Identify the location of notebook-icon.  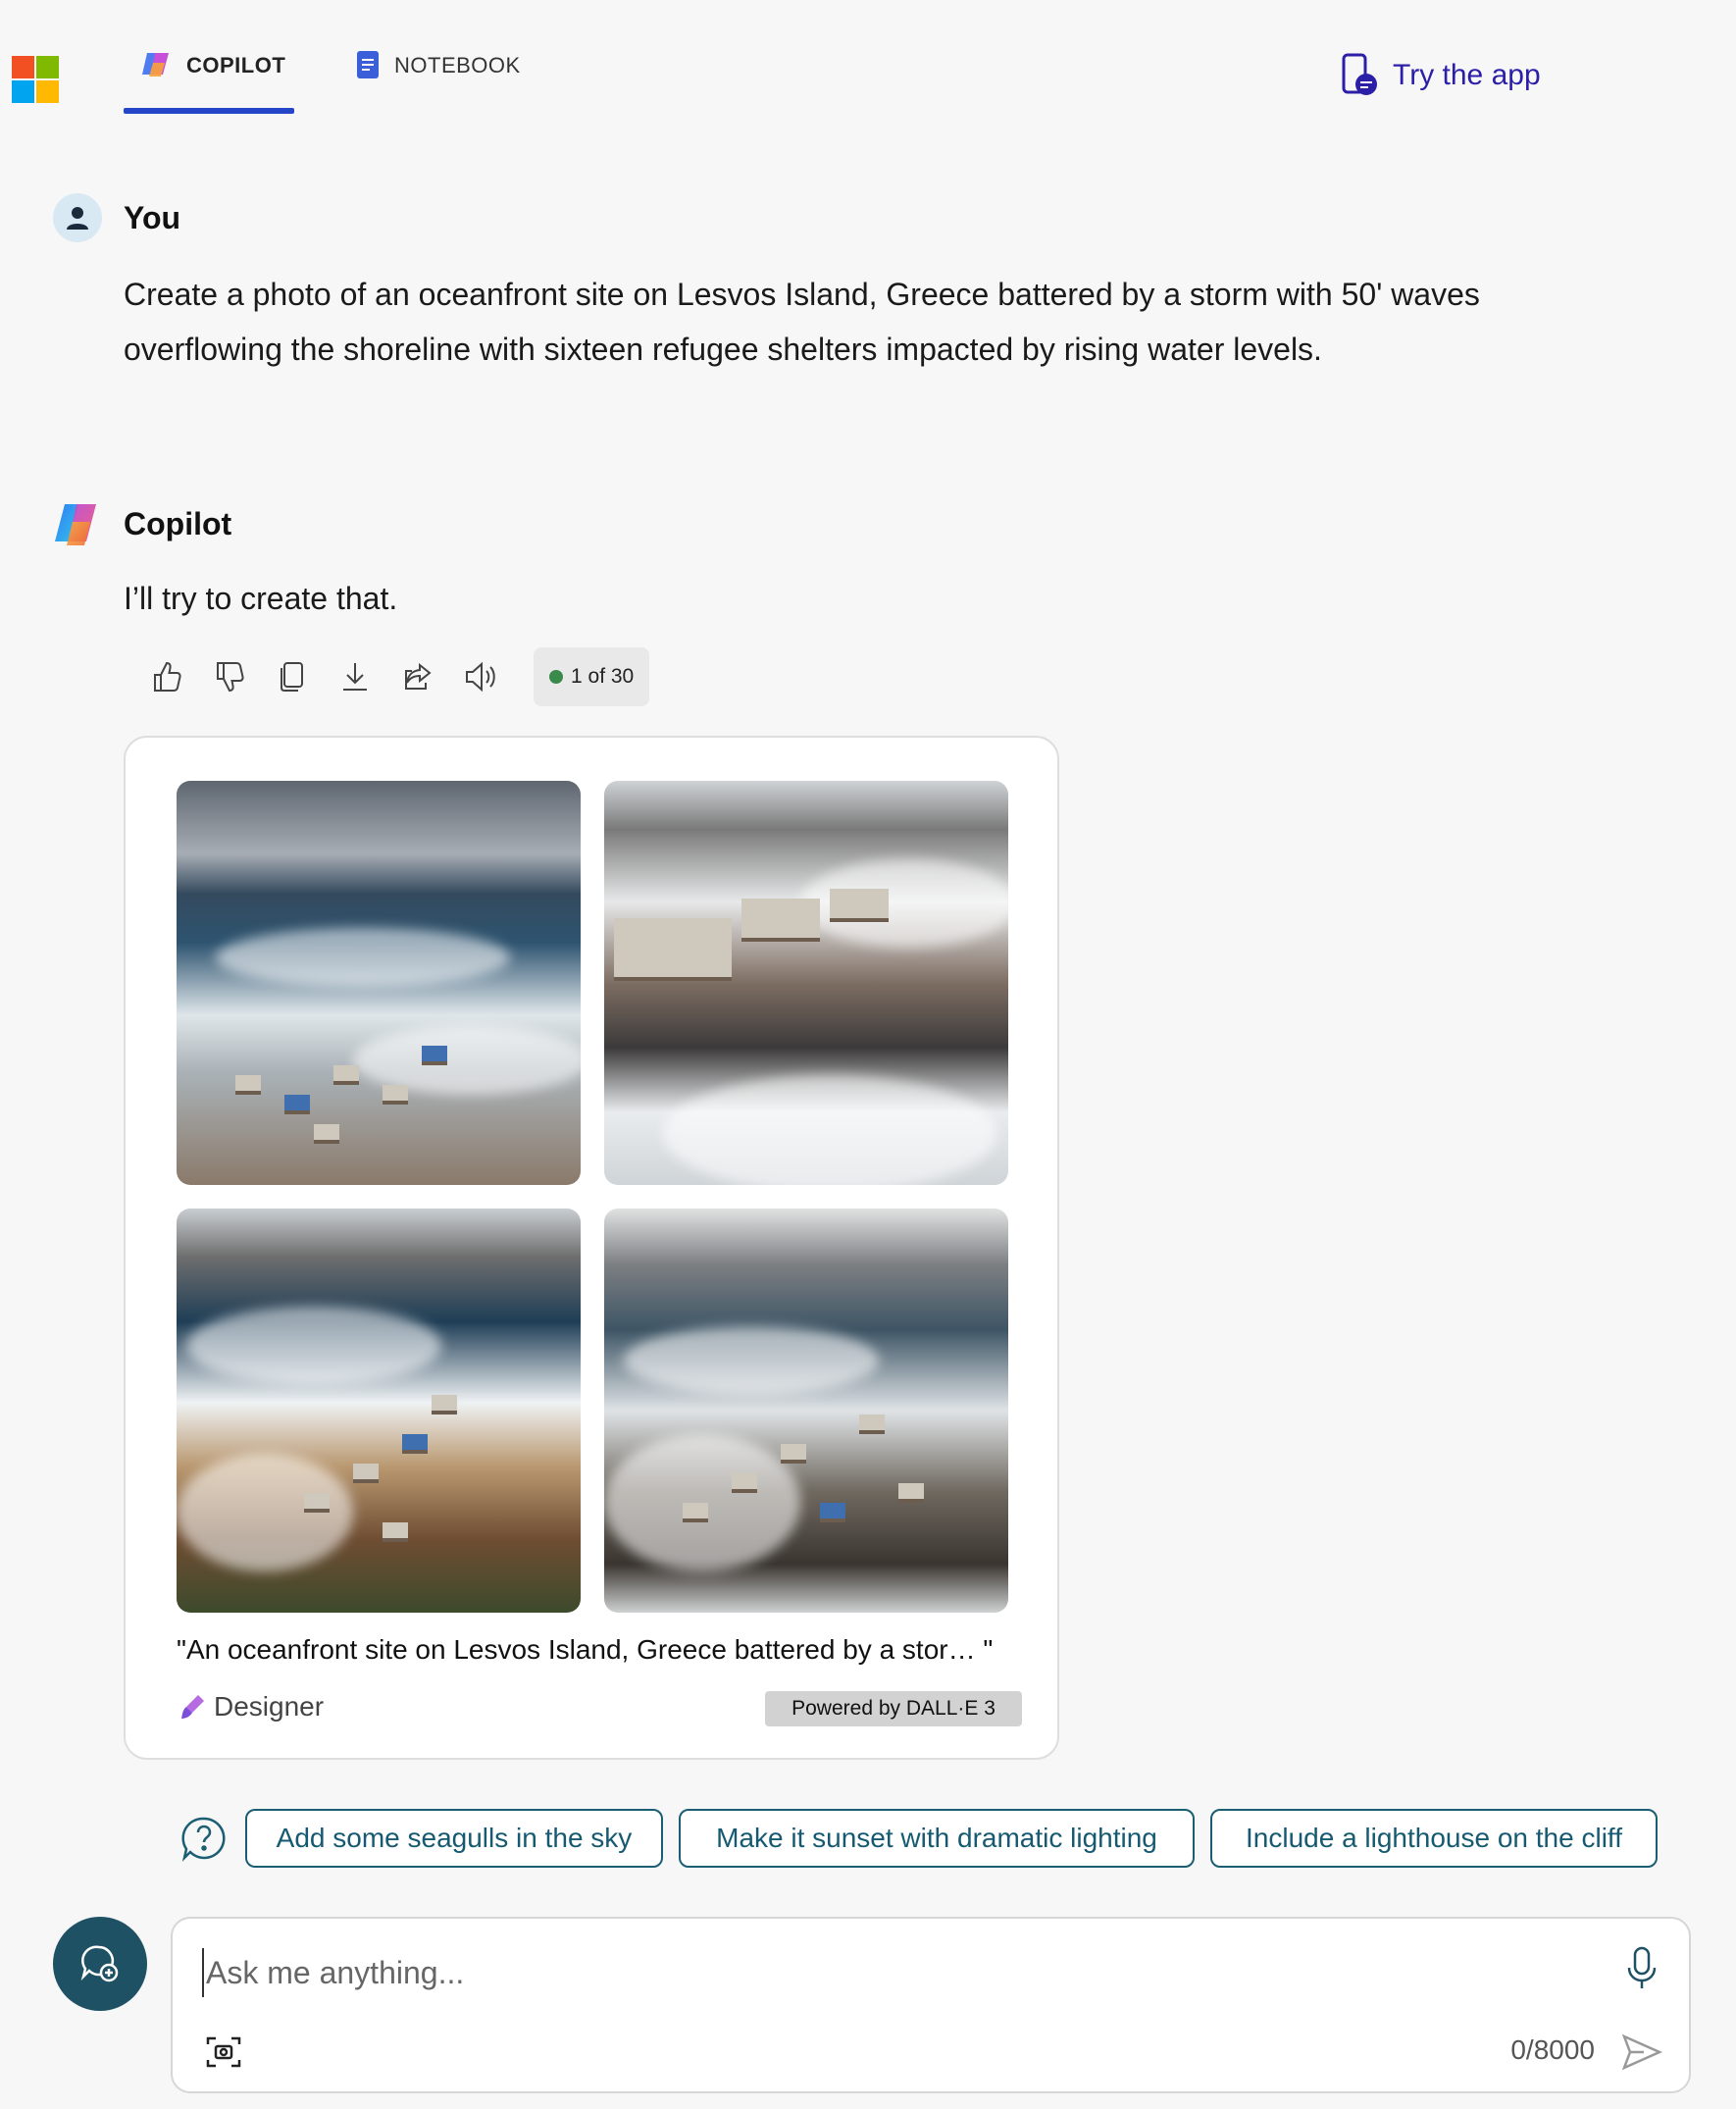
(368, 64).